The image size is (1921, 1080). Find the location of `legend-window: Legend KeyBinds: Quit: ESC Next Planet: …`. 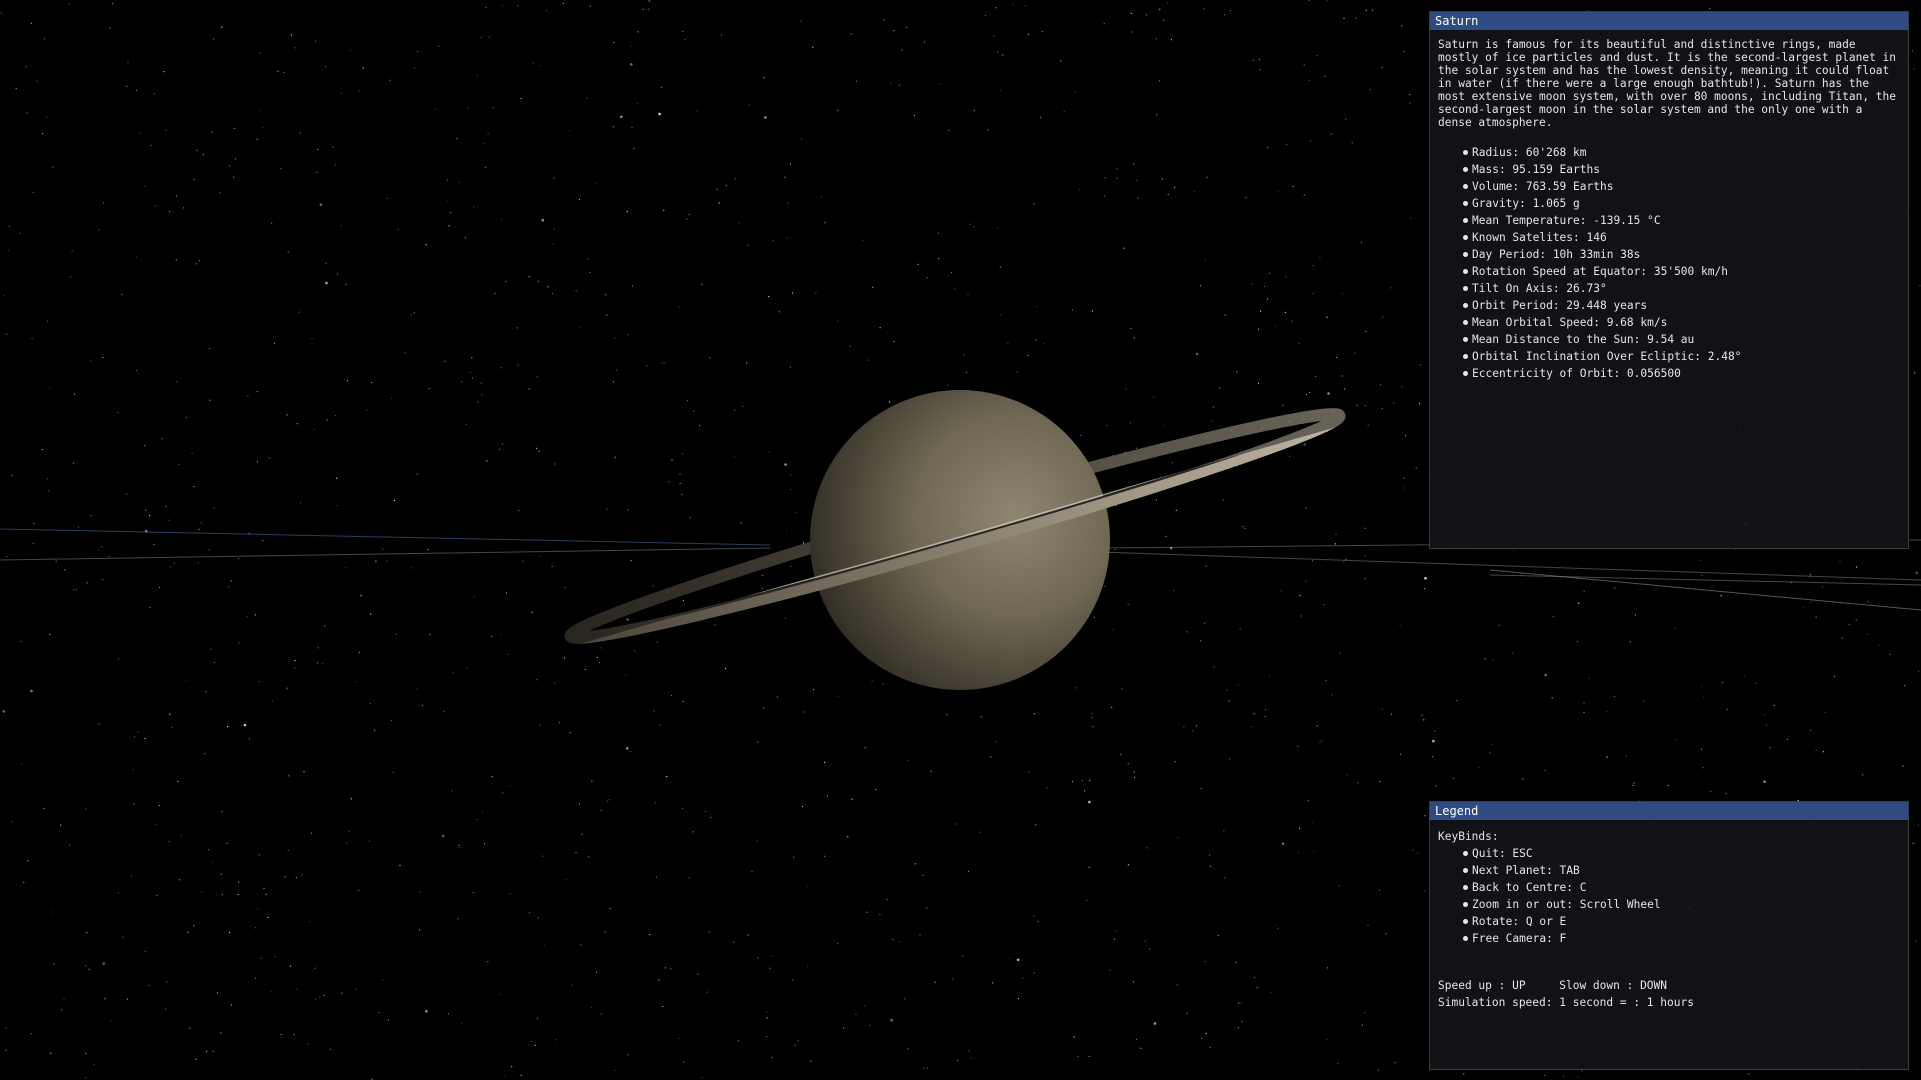

legend-window: Legend KeyBinds: Quit: ESC Next Planet: … is located at coordinates (1669, 935).